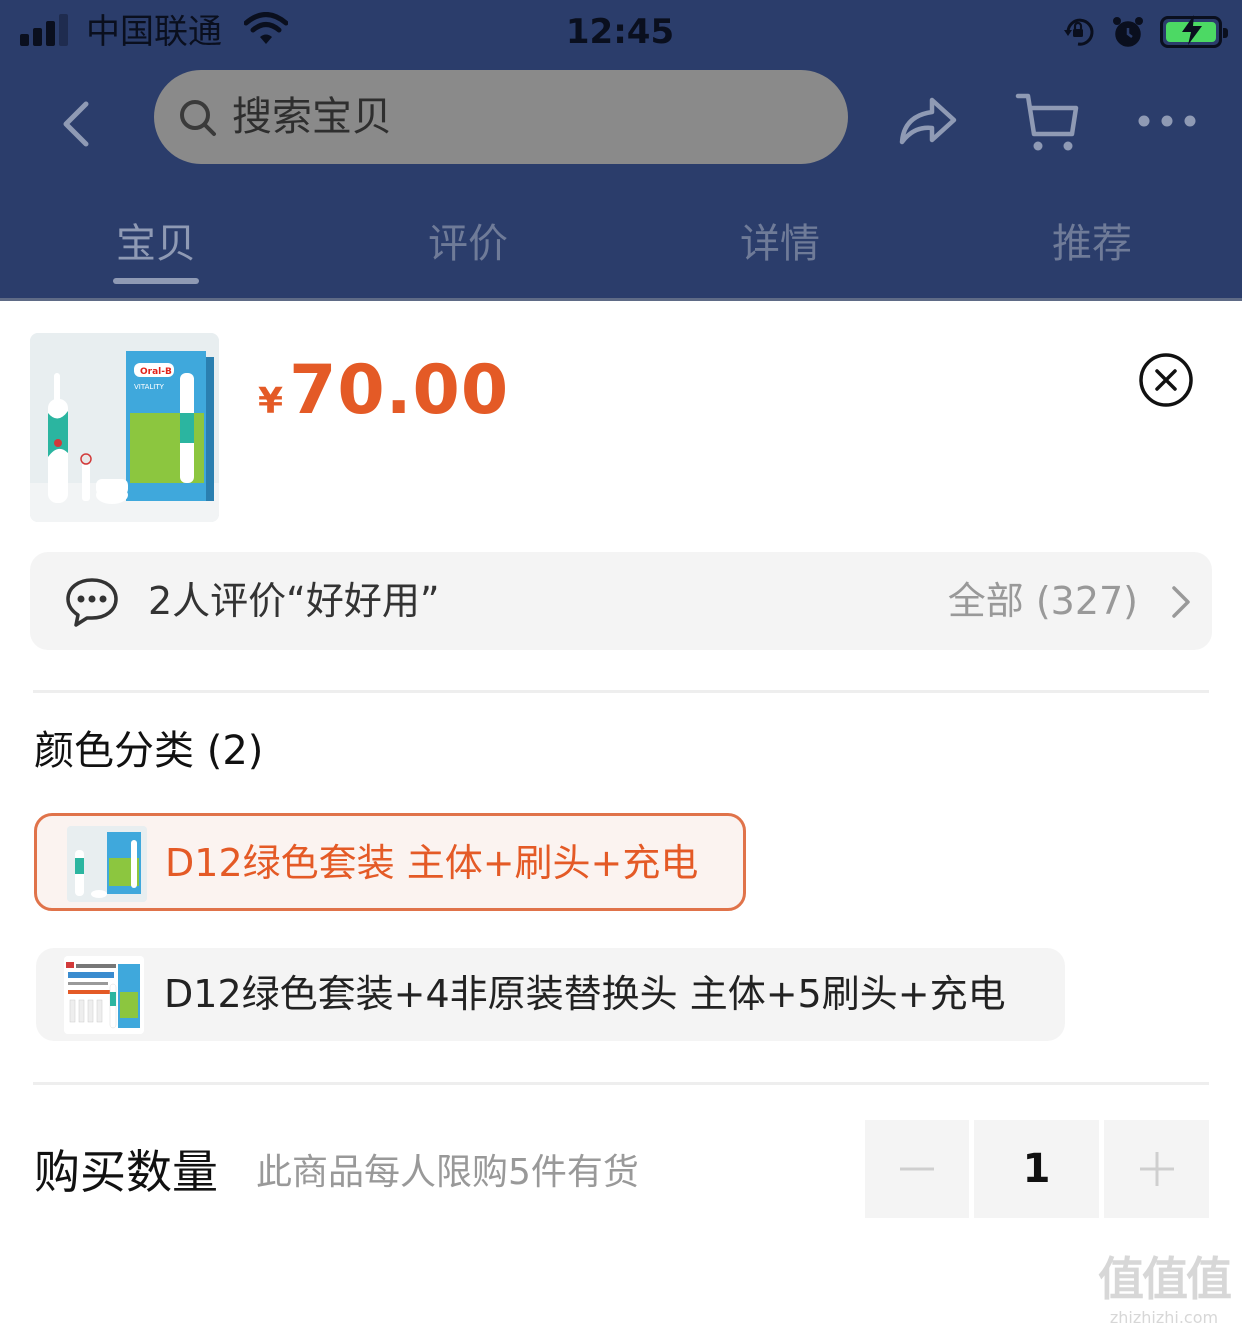  What do you see at coordinates (266, 28) in the screenshot?
I see `wifi-icon` at bounding box center [266, 28].